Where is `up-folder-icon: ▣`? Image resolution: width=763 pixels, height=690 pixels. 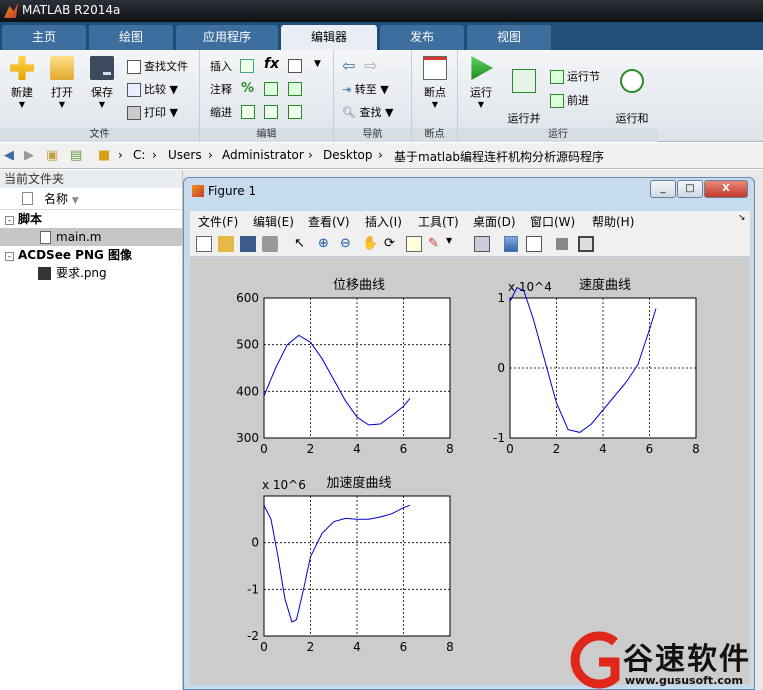
up-folder-icon: ▣ is located at coordinates (52, 155).